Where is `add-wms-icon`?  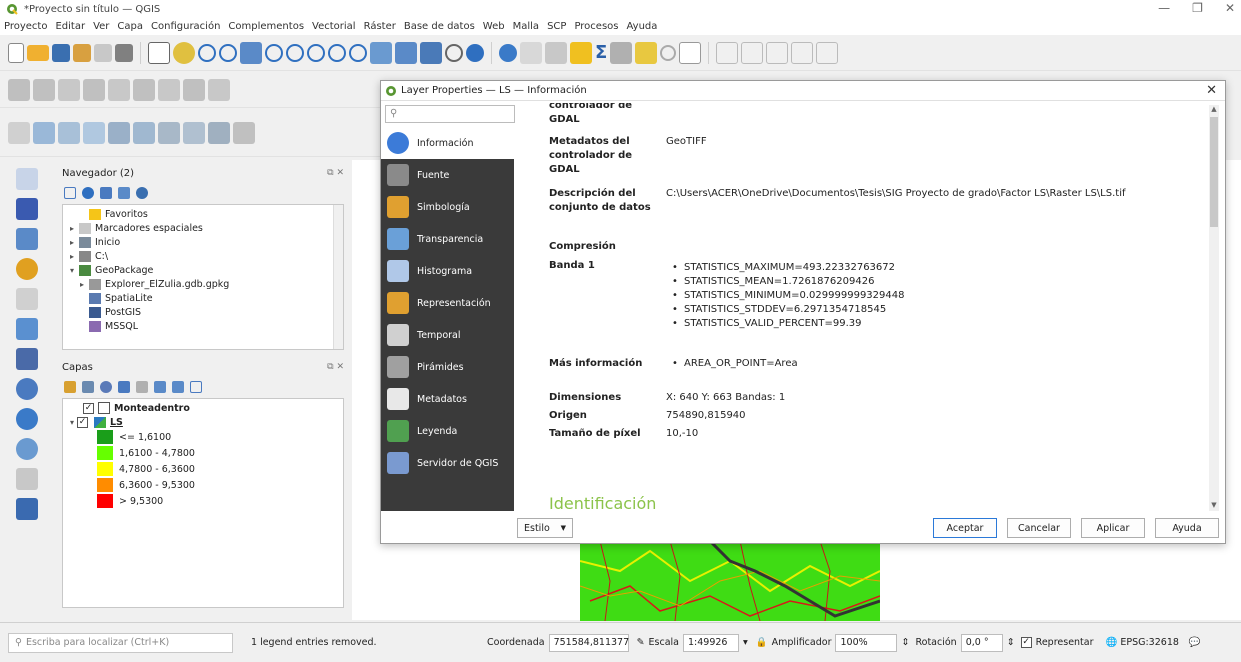 add-wms-icon is located at coordinates (169, 132).